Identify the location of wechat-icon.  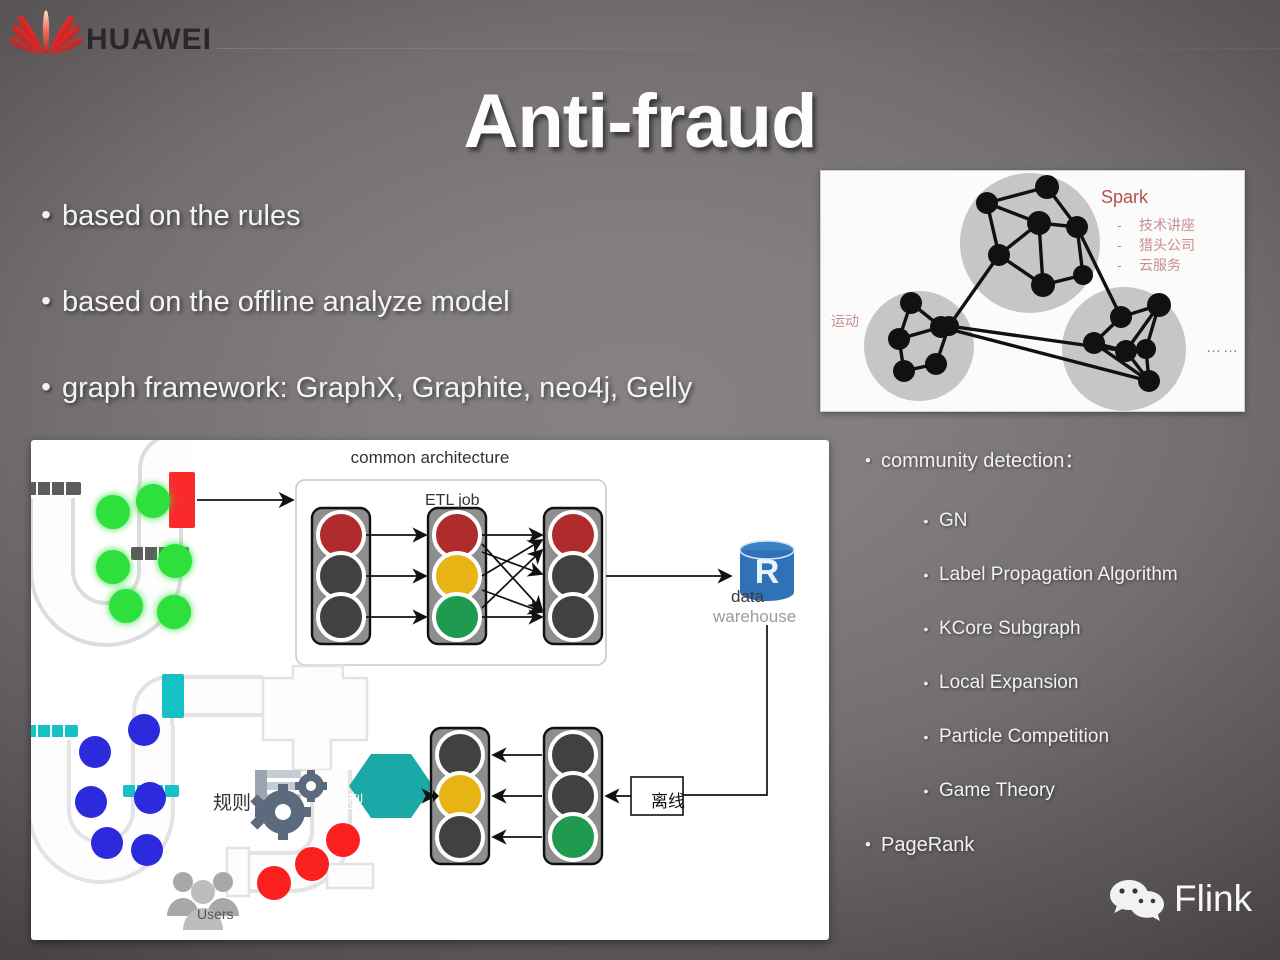
(1137, 900).